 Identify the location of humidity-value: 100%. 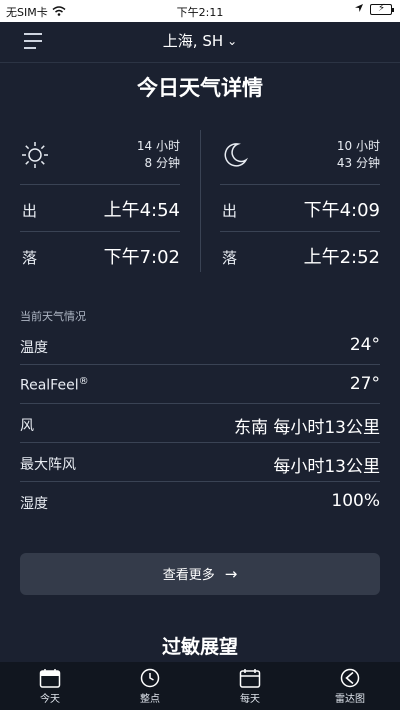
(355, 501).